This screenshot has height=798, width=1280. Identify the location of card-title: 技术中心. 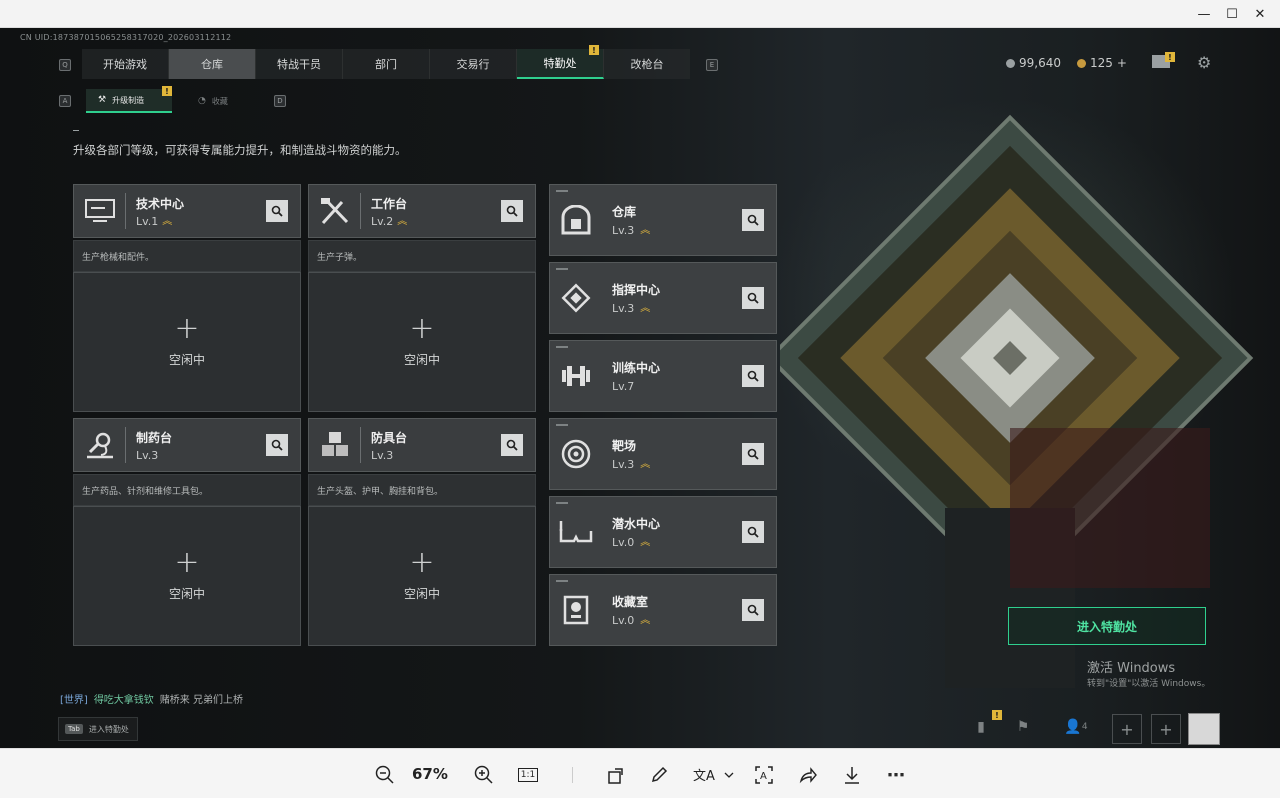
(160, 203).